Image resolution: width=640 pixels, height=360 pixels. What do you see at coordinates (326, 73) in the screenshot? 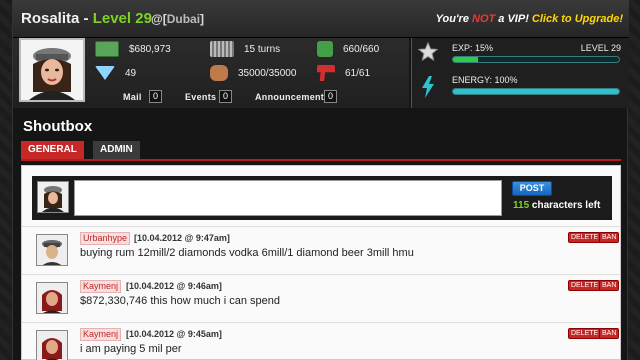
I see `gun-icon` at bounding box center [326, 73].